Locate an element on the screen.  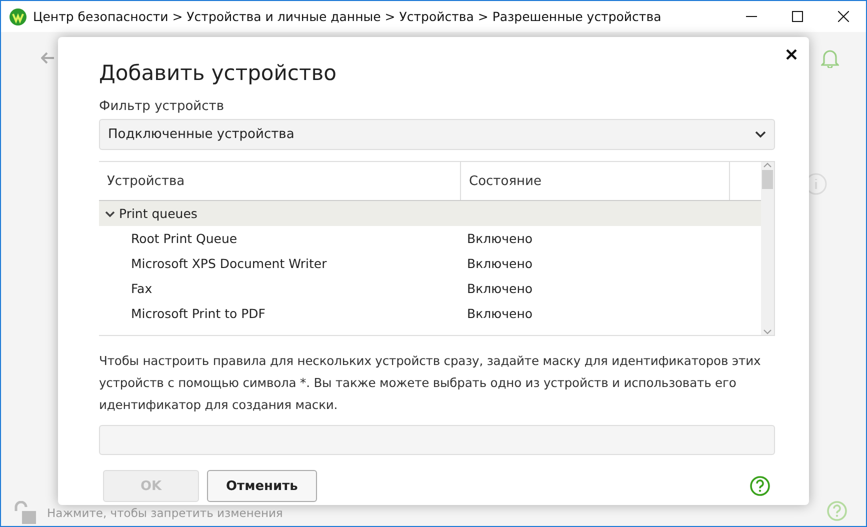
column-header: Устройства is located at coordinates (280, 181).